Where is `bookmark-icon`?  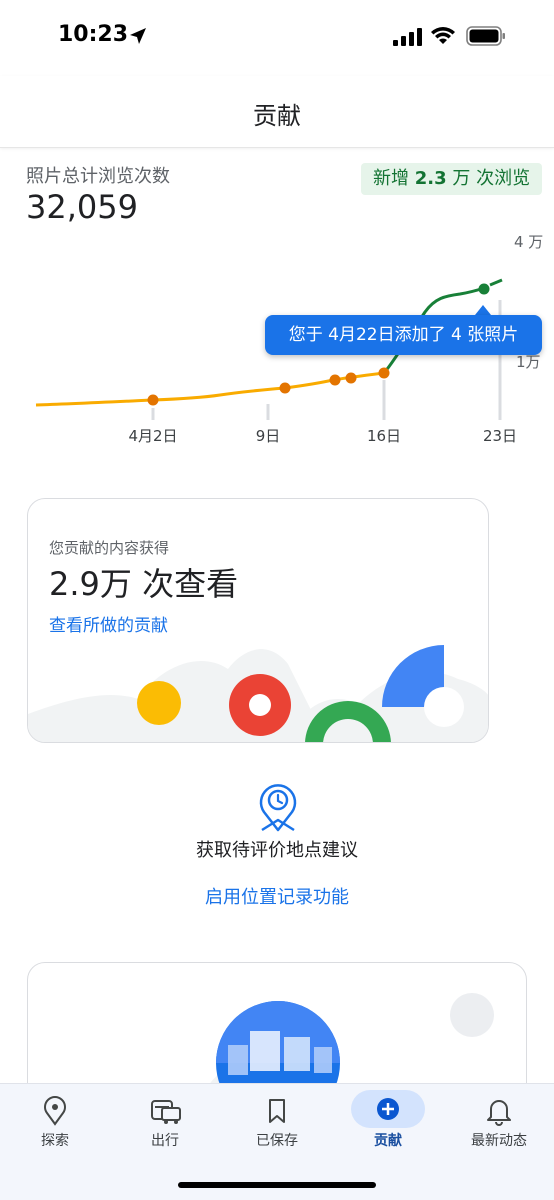 bookmark-icon is located at coordinates (277, 1111).